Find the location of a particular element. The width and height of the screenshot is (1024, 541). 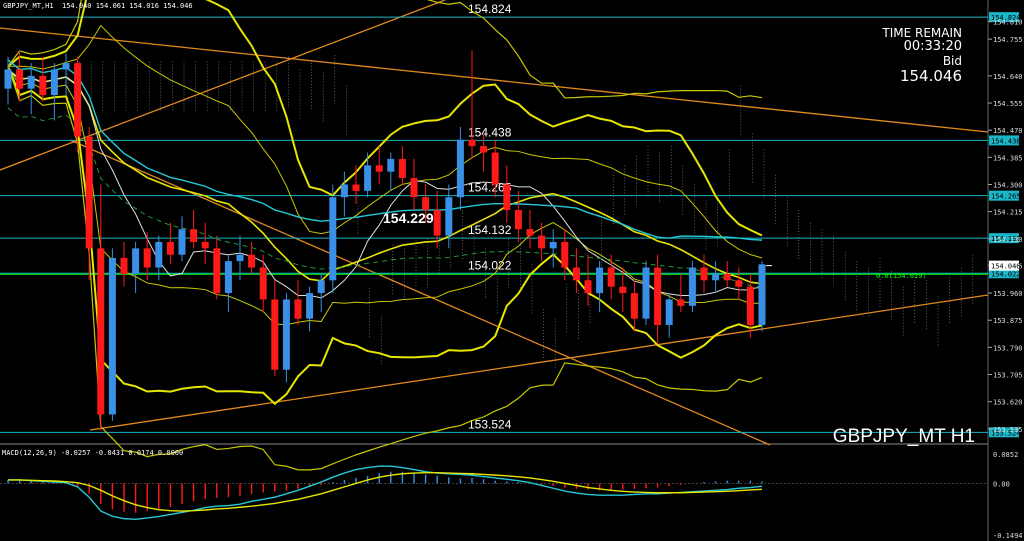

level-label: 154.132 is located at coordinates (490, 230).